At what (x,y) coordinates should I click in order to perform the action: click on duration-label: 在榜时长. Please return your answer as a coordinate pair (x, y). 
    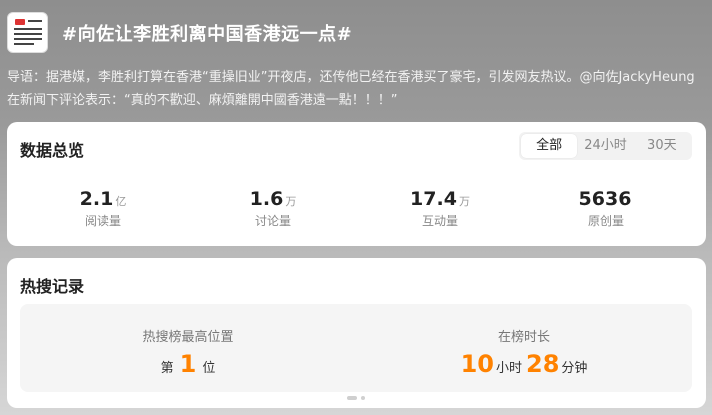
    Looking at the image, I should click on (523, 337).